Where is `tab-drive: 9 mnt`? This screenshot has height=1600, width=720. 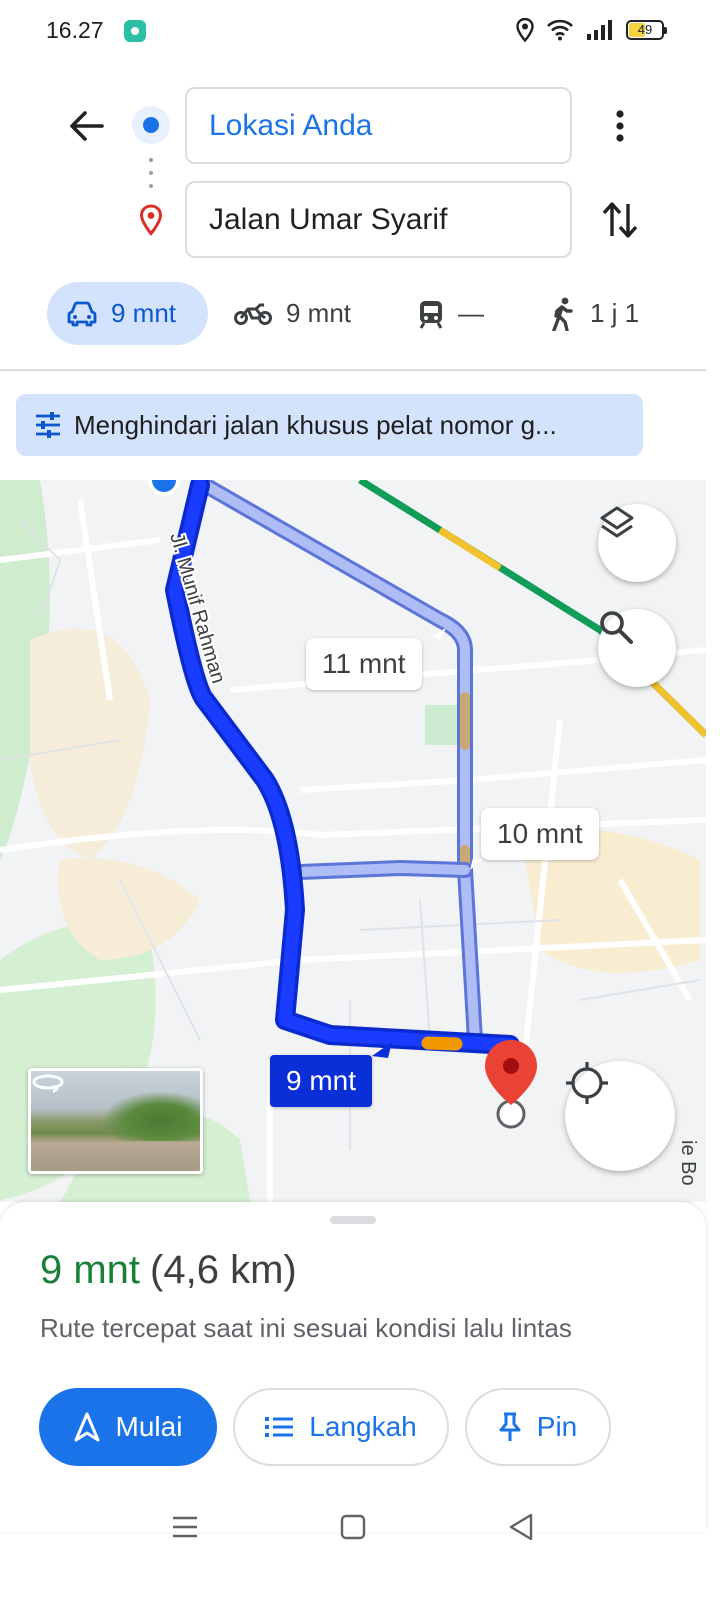 tab-drive: 9 mnt is located at coordinates (127, 313).